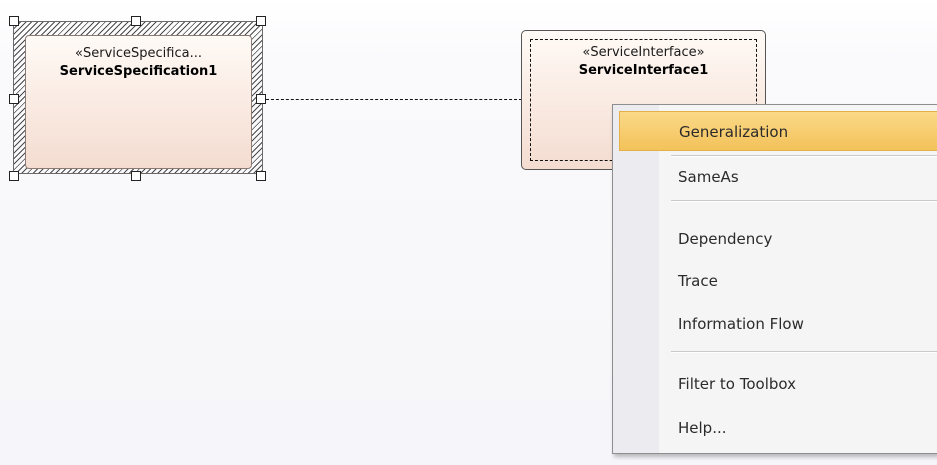  What do you see at coordinates (394, 99) in the screenshot?
I see `connector-line` at bounding box center [394, 99].